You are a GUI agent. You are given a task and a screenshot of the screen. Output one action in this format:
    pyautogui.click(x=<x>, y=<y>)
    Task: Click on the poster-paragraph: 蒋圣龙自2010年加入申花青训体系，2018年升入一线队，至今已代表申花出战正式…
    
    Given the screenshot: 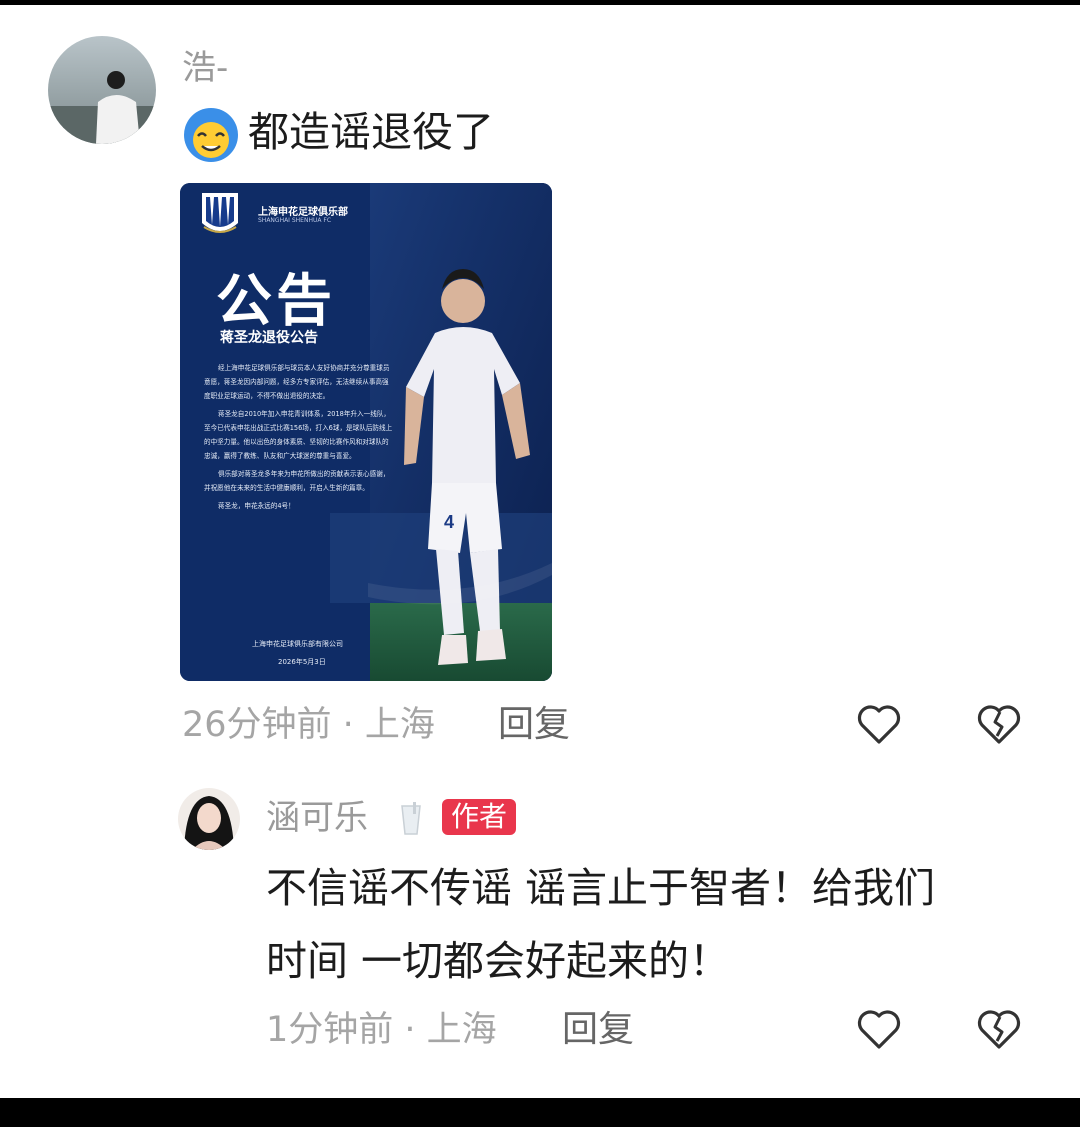 What is the action you would take?
    pyautogui.click(x=298, y=435)
    